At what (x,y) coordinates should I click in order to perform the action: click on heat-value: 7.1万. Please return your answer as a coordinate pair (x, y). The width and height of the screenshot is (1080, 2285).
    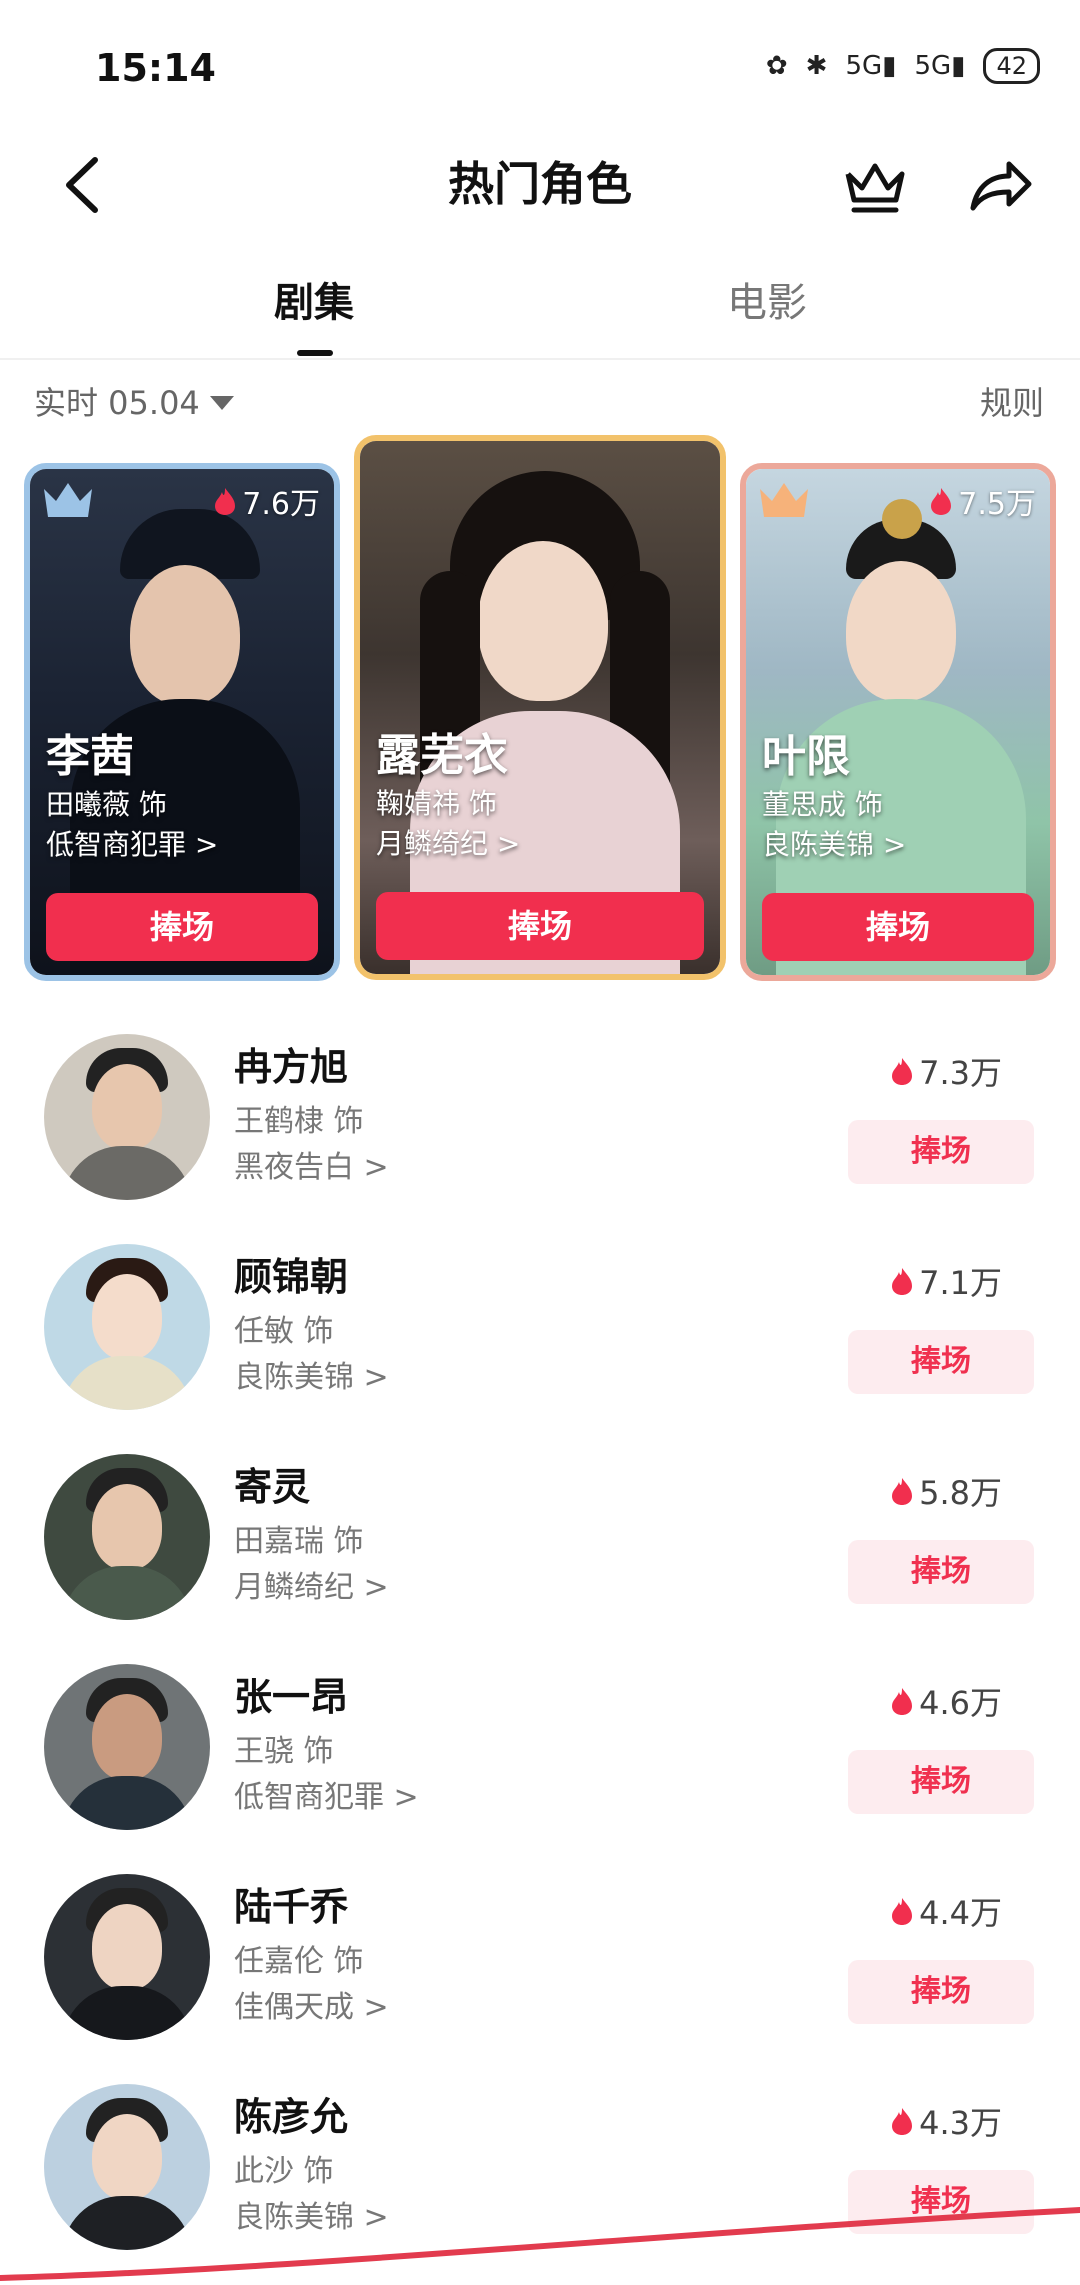
    Looking at the image, I should click on (960, 1283).